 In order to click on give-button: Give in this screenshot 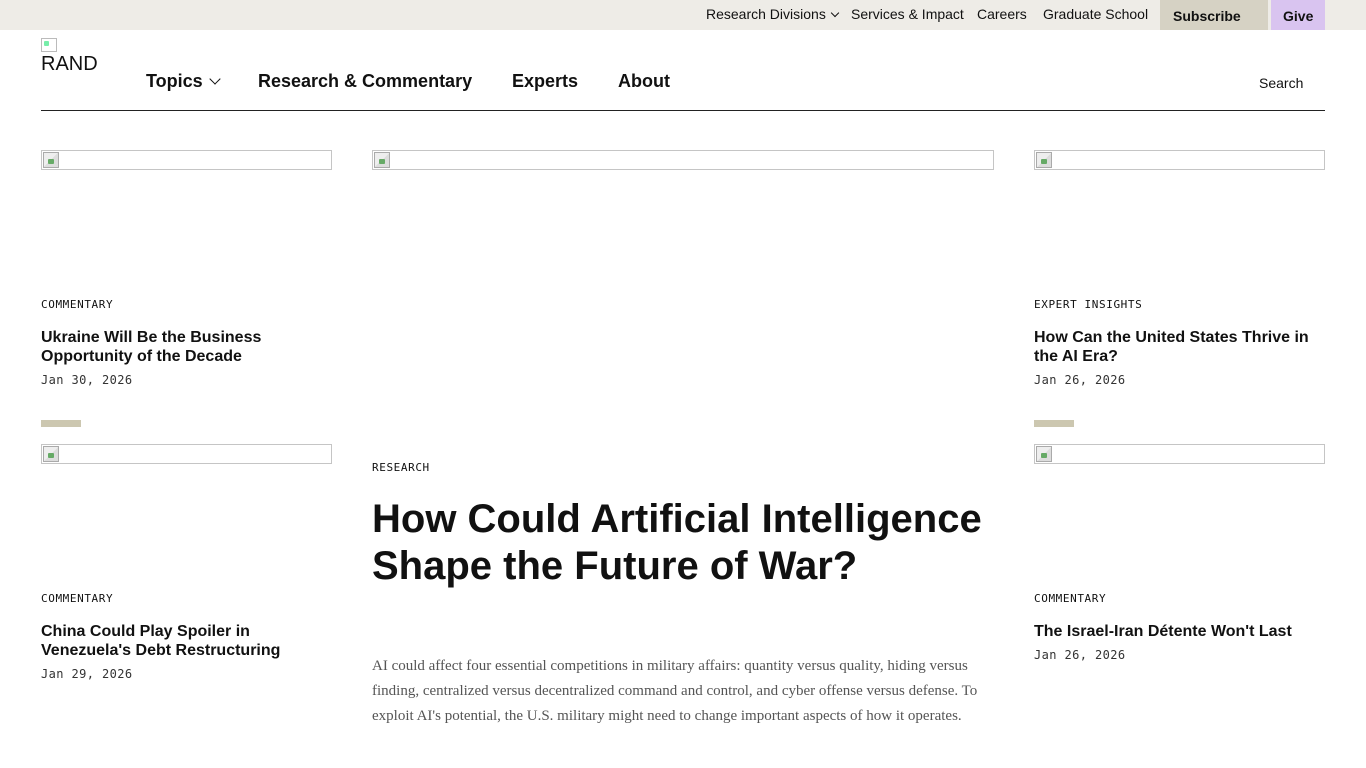, I will do `click(1298, 15)`.